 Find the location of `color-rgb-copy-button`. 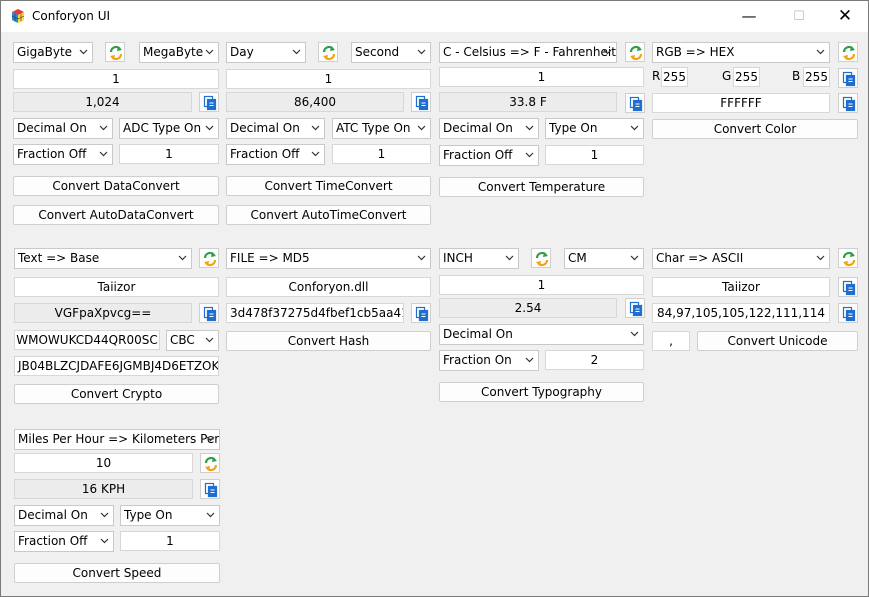

color-rgb-copy-button is located at coordinates (848, 78).